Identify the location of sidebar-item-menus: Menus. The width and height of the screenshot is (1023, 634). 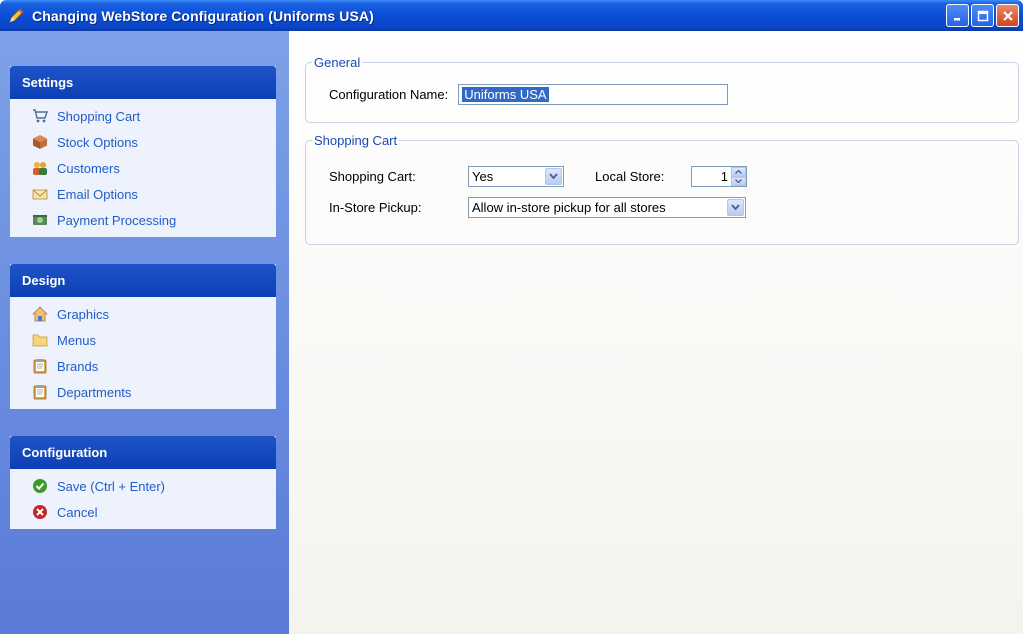
(143, 340).